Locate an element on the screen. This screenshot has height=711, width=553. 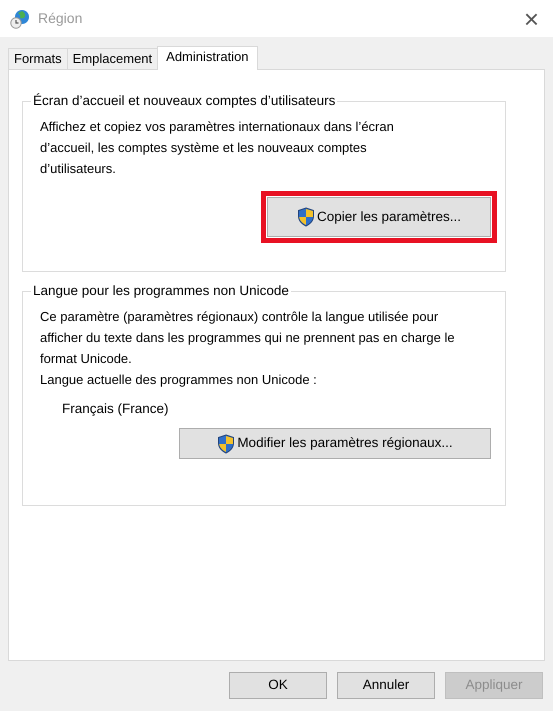
tab: Formats is located at coordinates (38, 58).